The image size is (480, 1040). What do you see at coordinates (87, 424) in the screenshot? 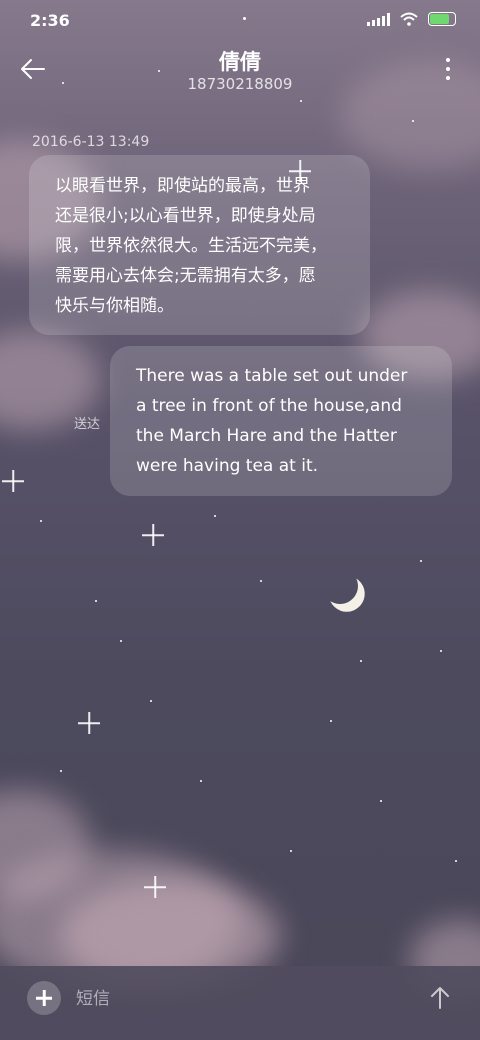
I see `delivery-status: 送达` at bounding box center [87, 424].